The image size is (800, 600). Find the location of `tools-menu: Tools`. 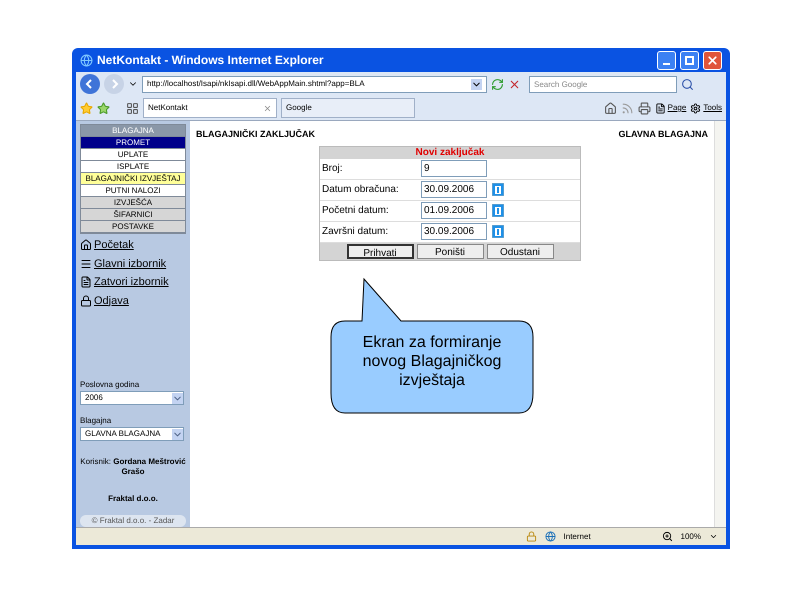

tools-menu: Tools is located at coordinates (706, 108).